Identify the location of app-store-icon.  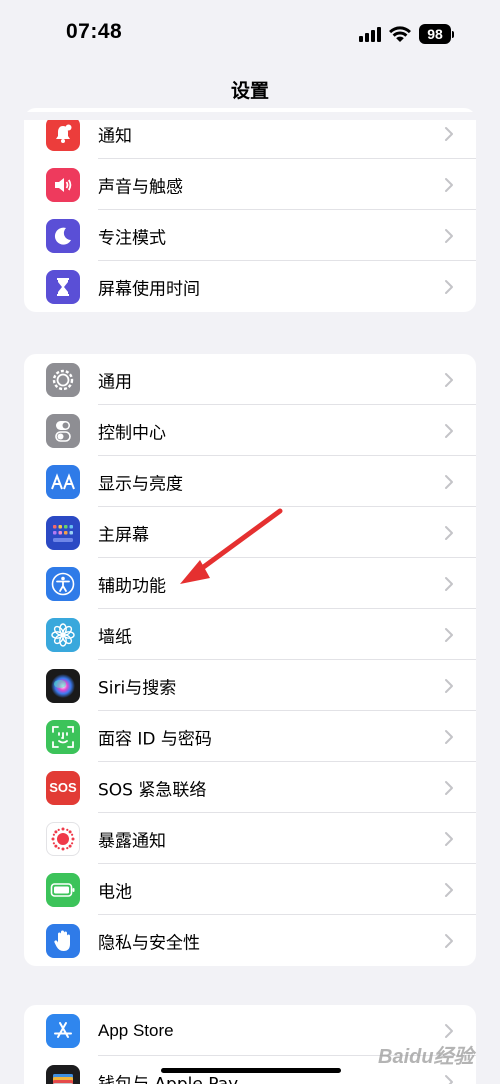
(63, 1030).